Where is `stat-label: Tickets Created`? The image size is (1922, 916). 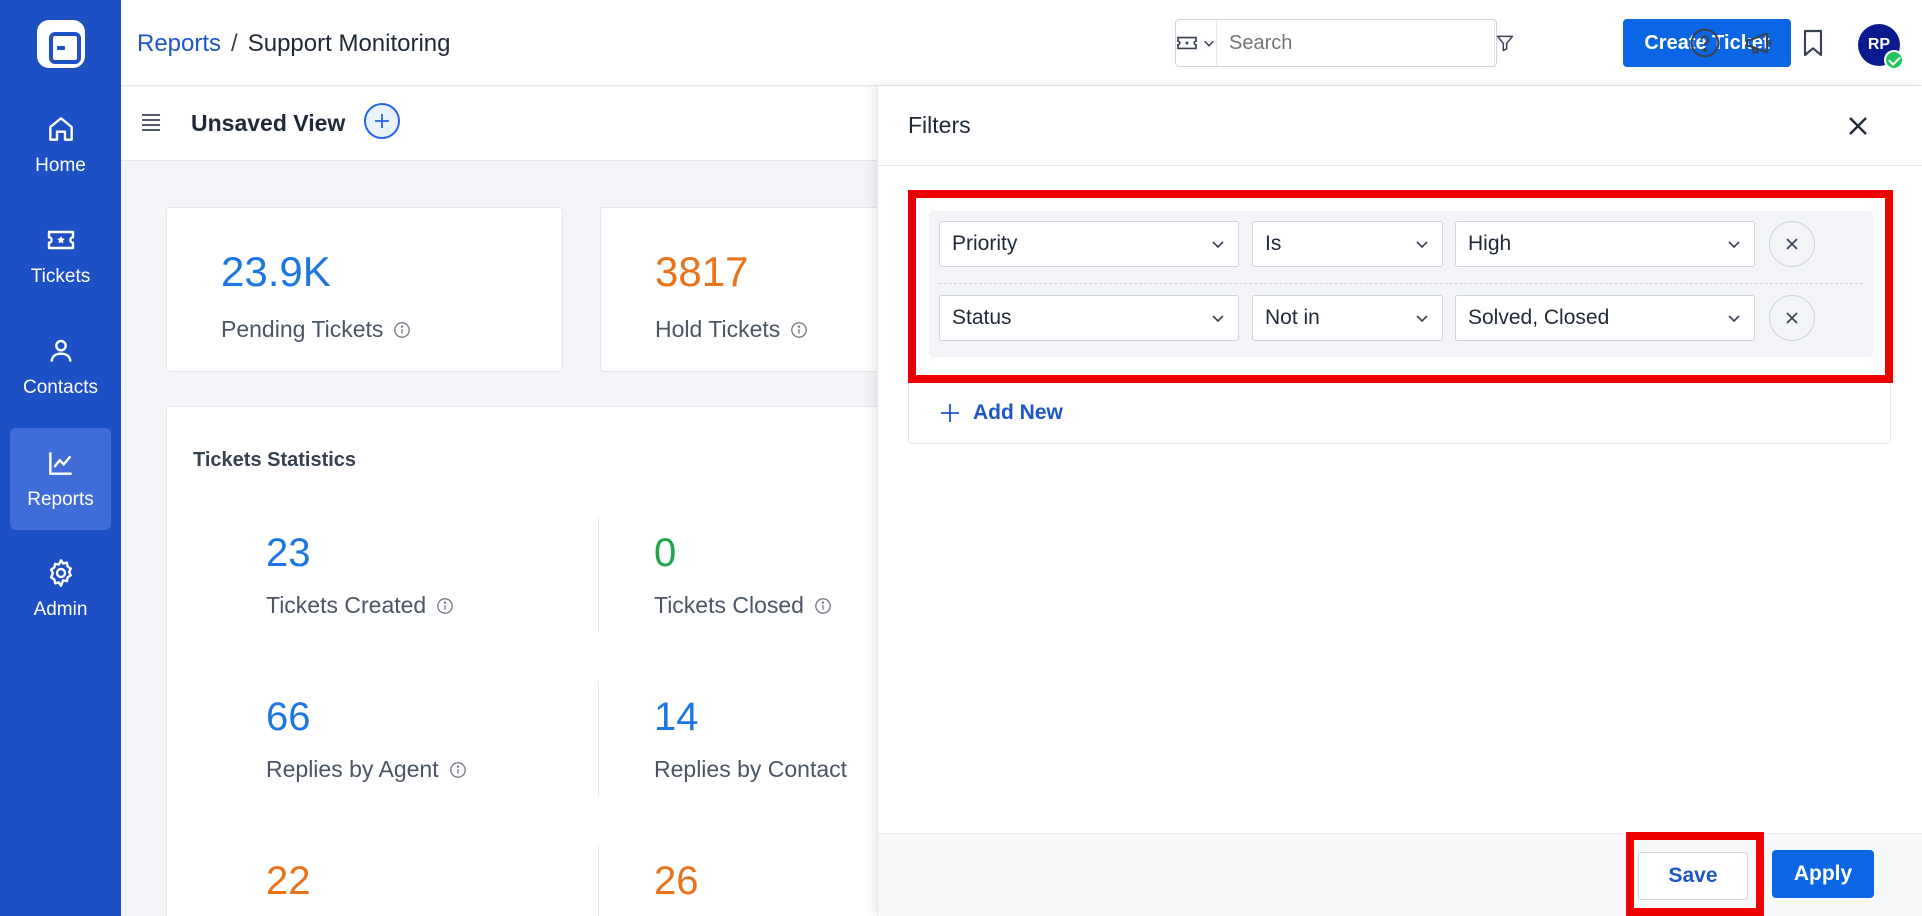
stat-label: Tickets Created is located at coordinates (360, 605).